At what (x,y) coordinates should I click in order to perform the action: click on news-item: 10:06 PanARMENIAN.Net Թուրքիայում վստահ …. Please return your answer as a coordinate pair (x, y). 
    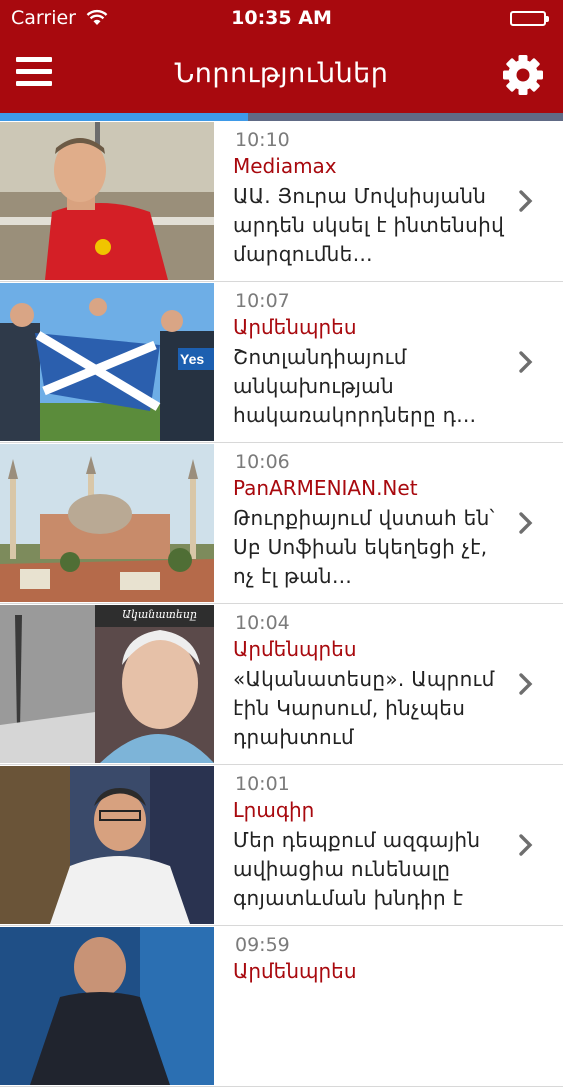
    Looking at the image, I should click on (281, 523).